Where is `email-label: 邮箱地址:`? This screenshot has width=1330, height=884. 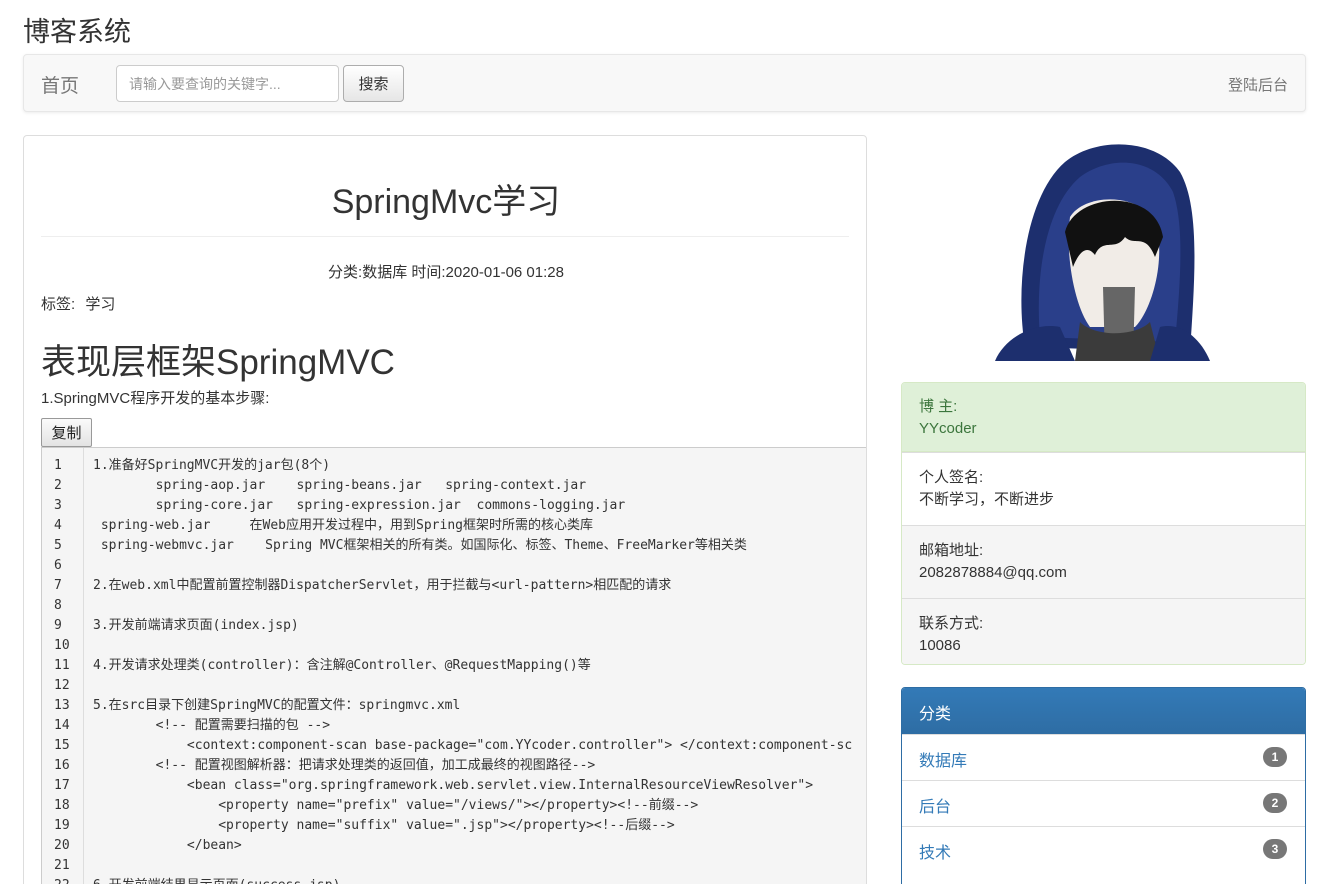 email-label: 邮箱地址: is located at coordinates (951, 550).